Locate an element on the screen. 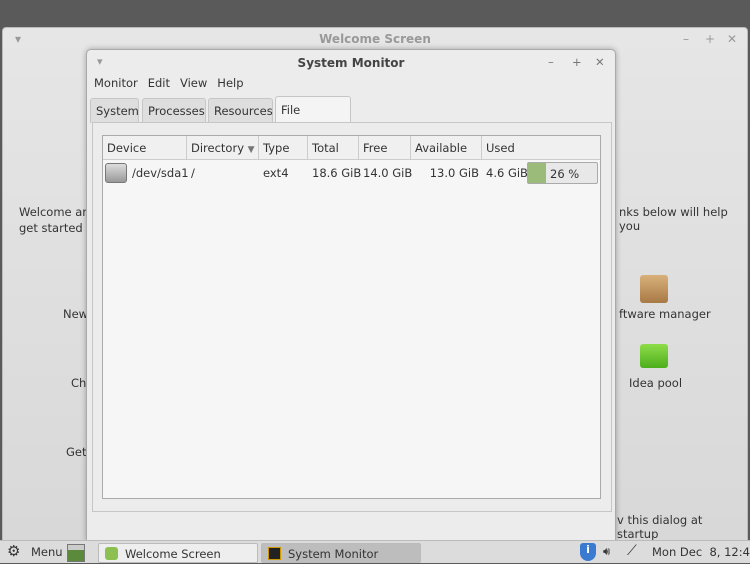 Image resolution: width=750 pixels, height=564 pixels. cell-available: 13.0 GiB is located at coordinates (454, 173).